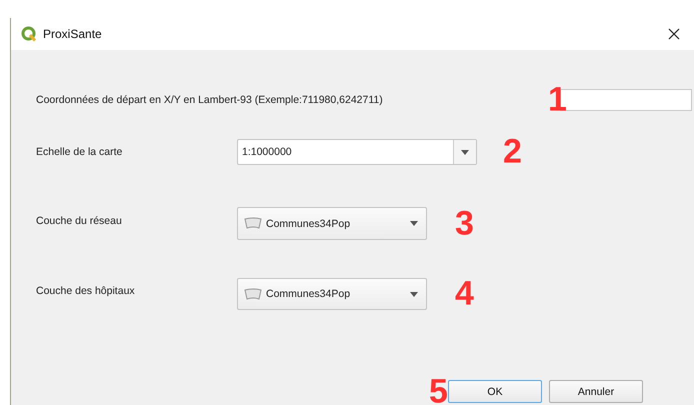 The width and height of the screenshot is (694, 405). Describe the element at coordinates (512, 151) in the screenshot. I see `annotation-number: 2` at that location.